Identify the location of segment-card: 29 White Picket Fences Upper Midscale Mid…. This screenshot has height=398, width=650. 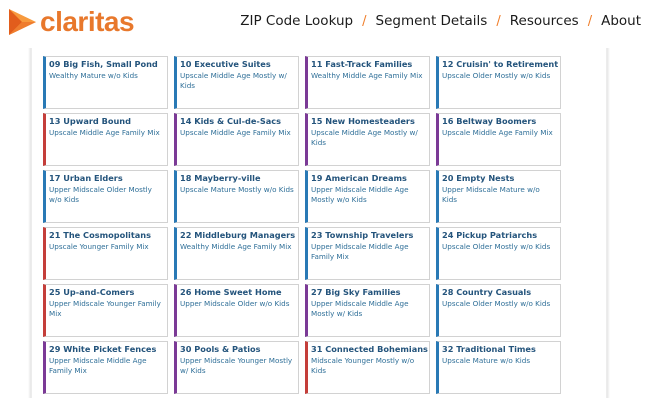
(105, 367).